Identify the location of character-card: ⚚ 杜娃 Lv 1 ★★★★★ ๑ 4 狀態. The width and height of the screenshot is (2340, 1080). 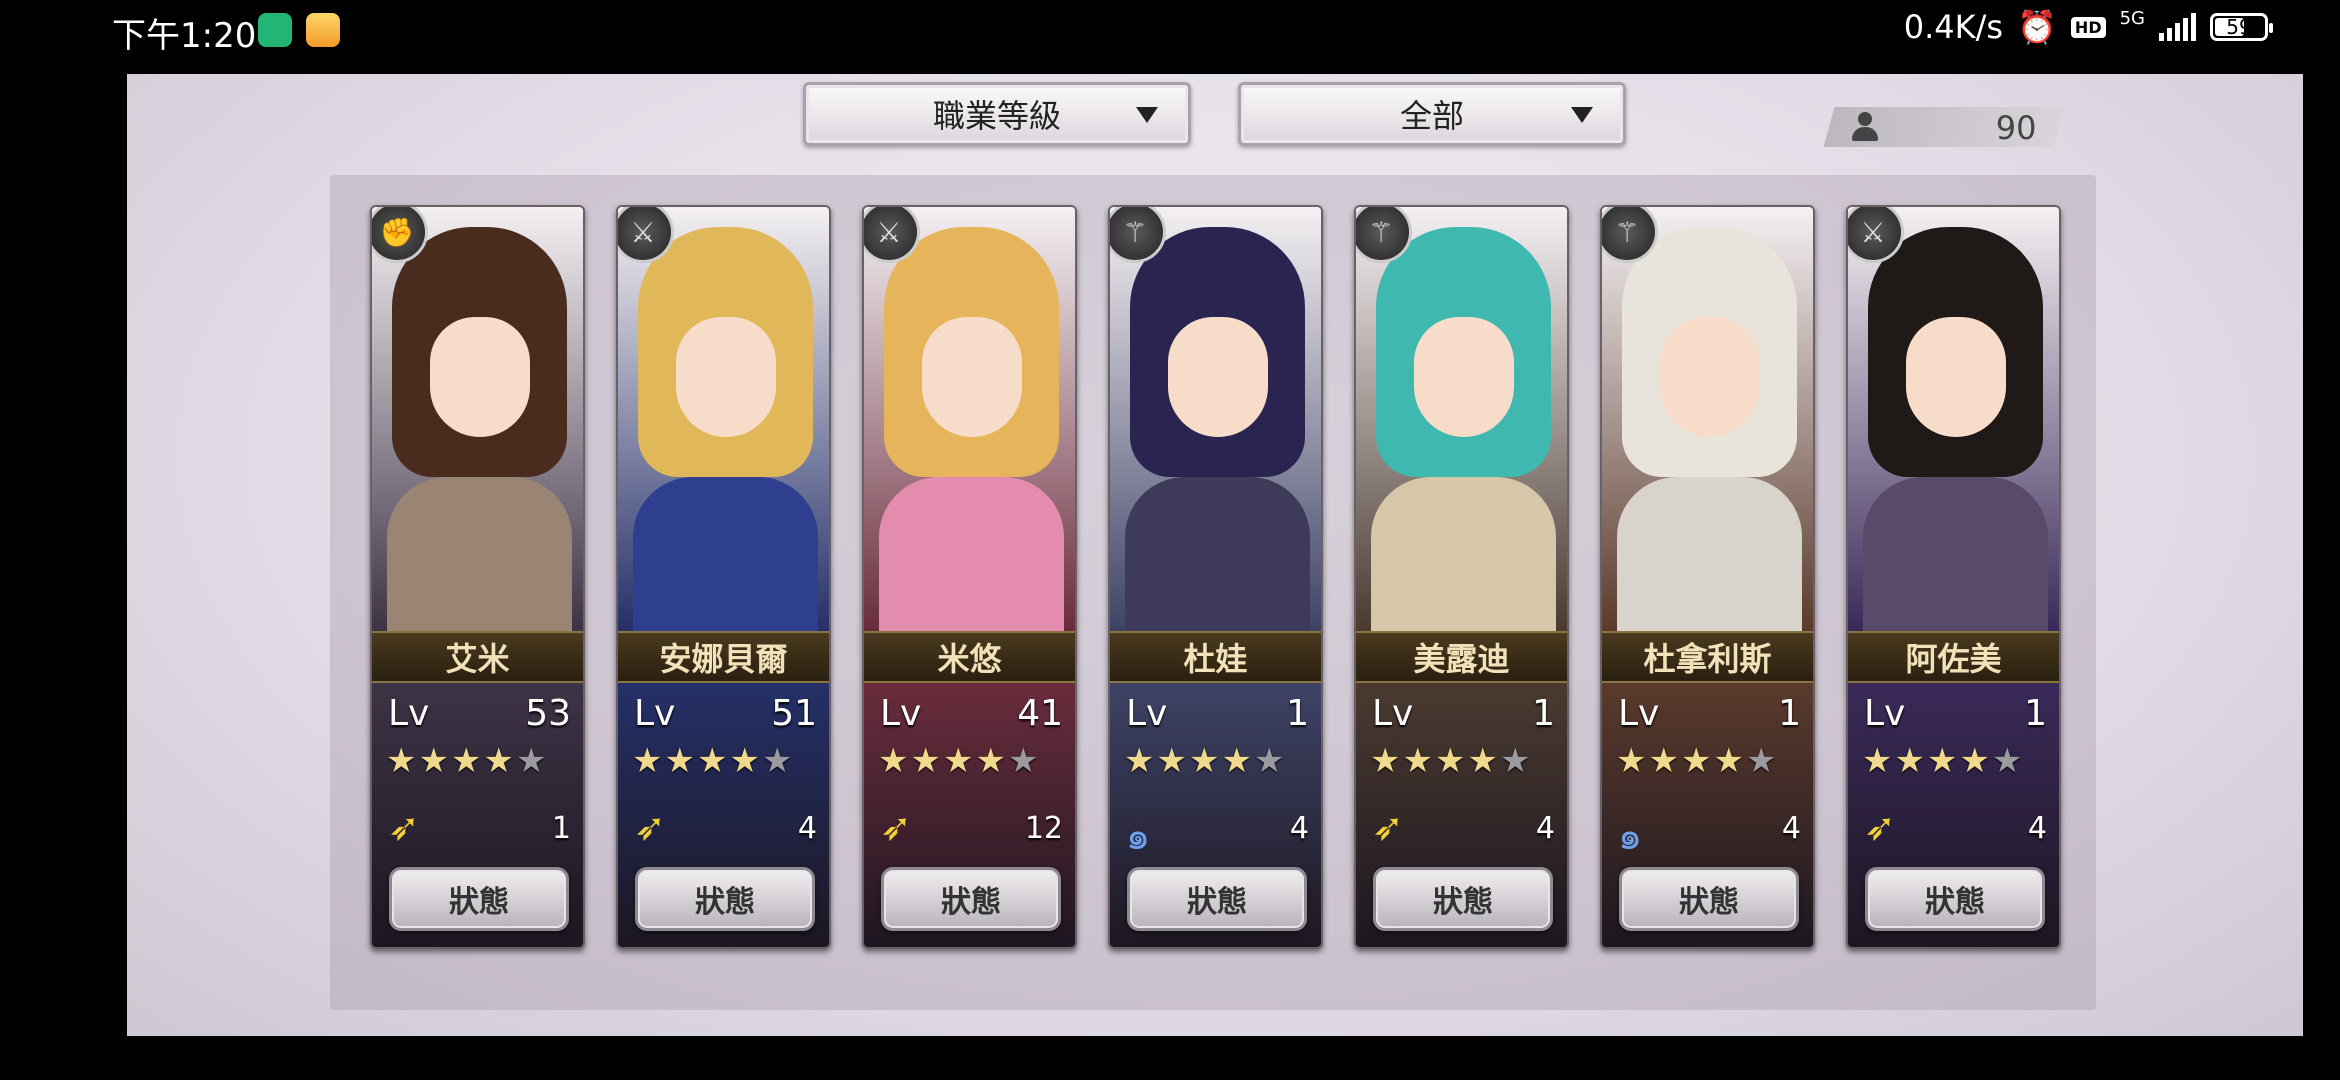
(1215, 577).